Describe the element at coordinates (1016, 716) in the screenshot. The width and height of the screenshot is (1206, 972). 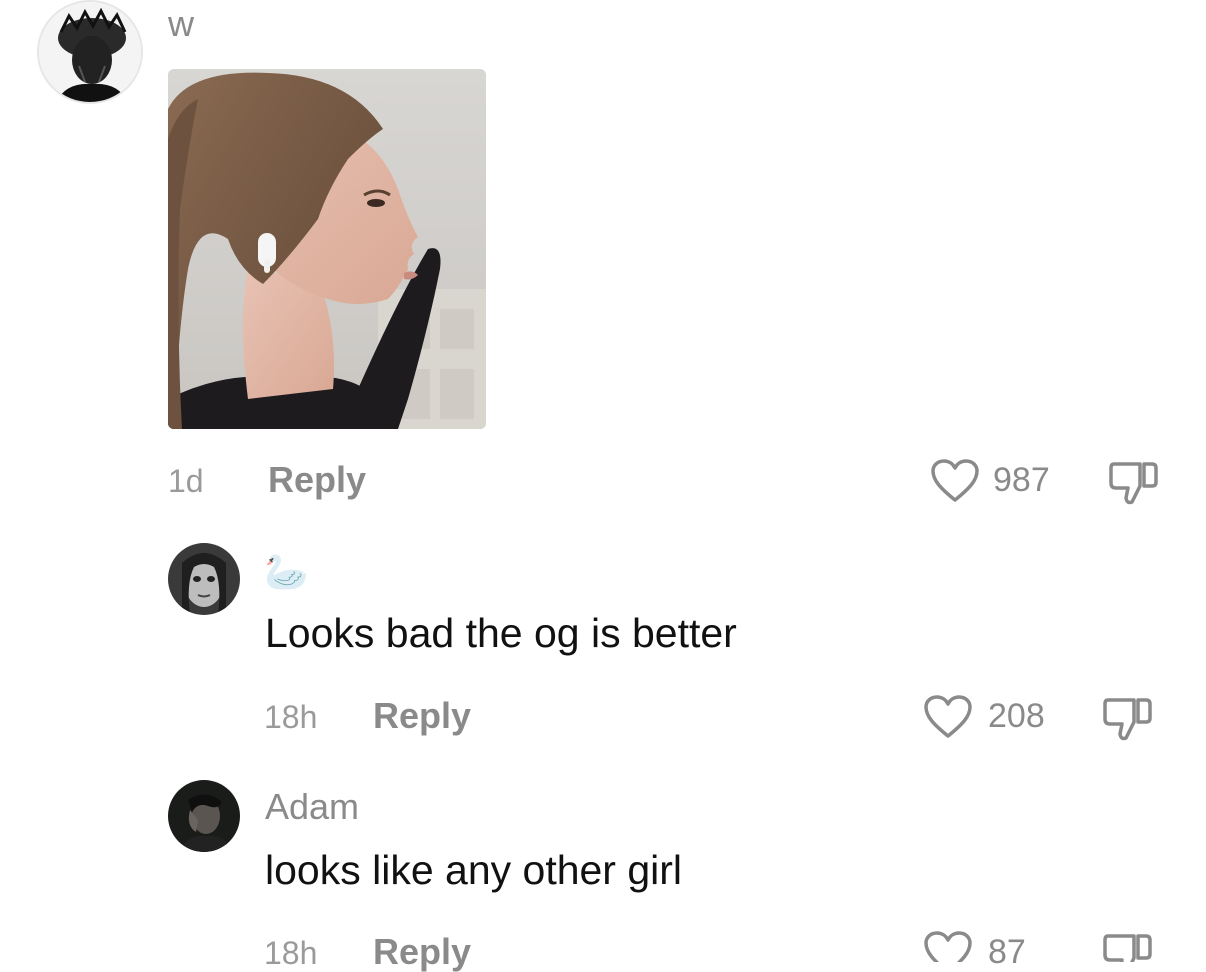
I see `like-count: 208` at that location.